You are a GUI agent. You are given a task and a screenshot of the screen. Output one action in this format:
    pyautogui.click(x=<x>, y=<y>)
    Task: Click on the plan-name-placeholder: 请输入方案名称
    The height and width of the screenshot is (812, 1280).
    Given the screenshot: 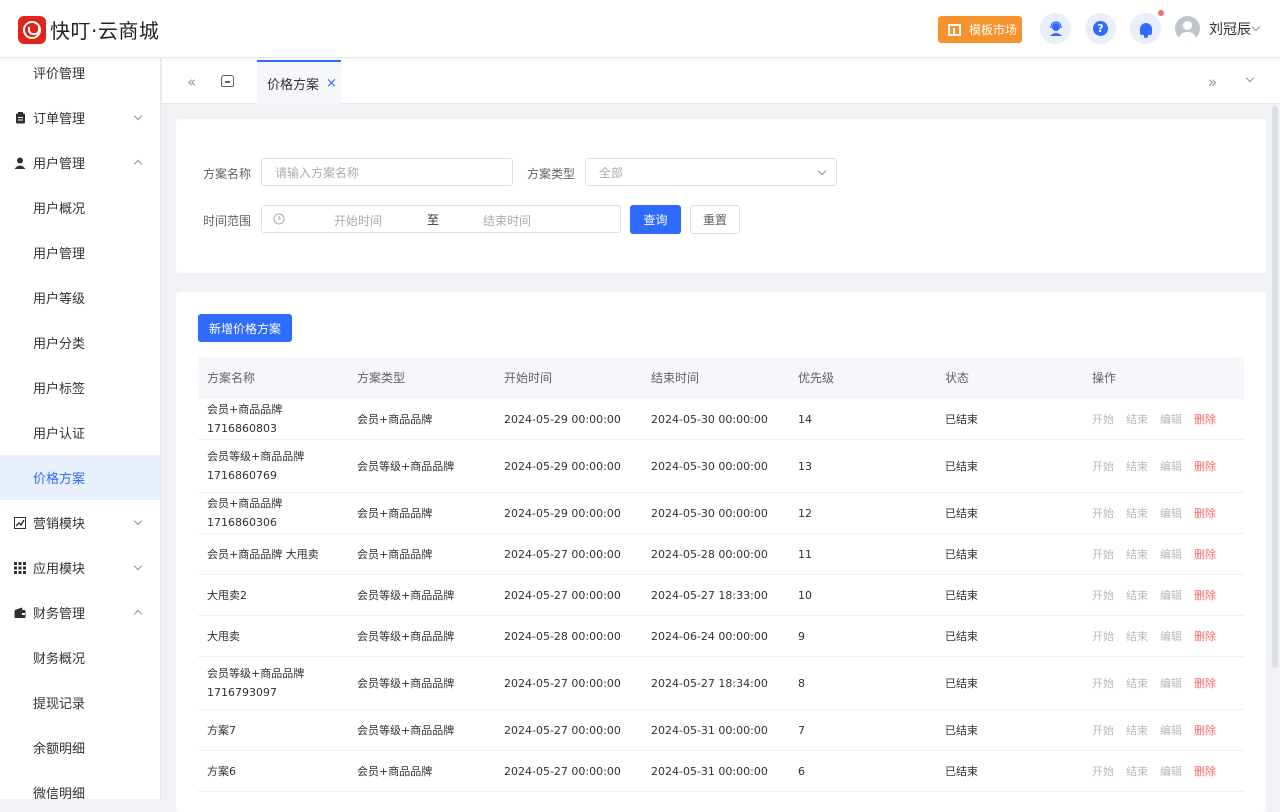 What is the action you would take?
    pyautogui.click(x=317, y=172)
    